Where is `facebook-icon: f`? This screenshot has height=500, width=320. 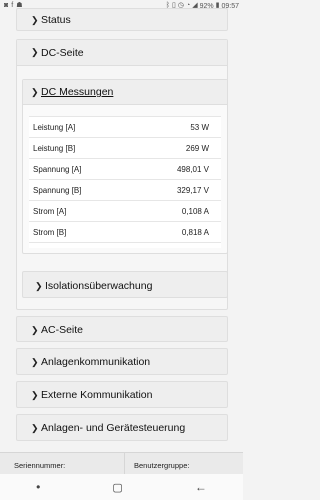 facebook-icon: f is located at coordinates (12, 5).